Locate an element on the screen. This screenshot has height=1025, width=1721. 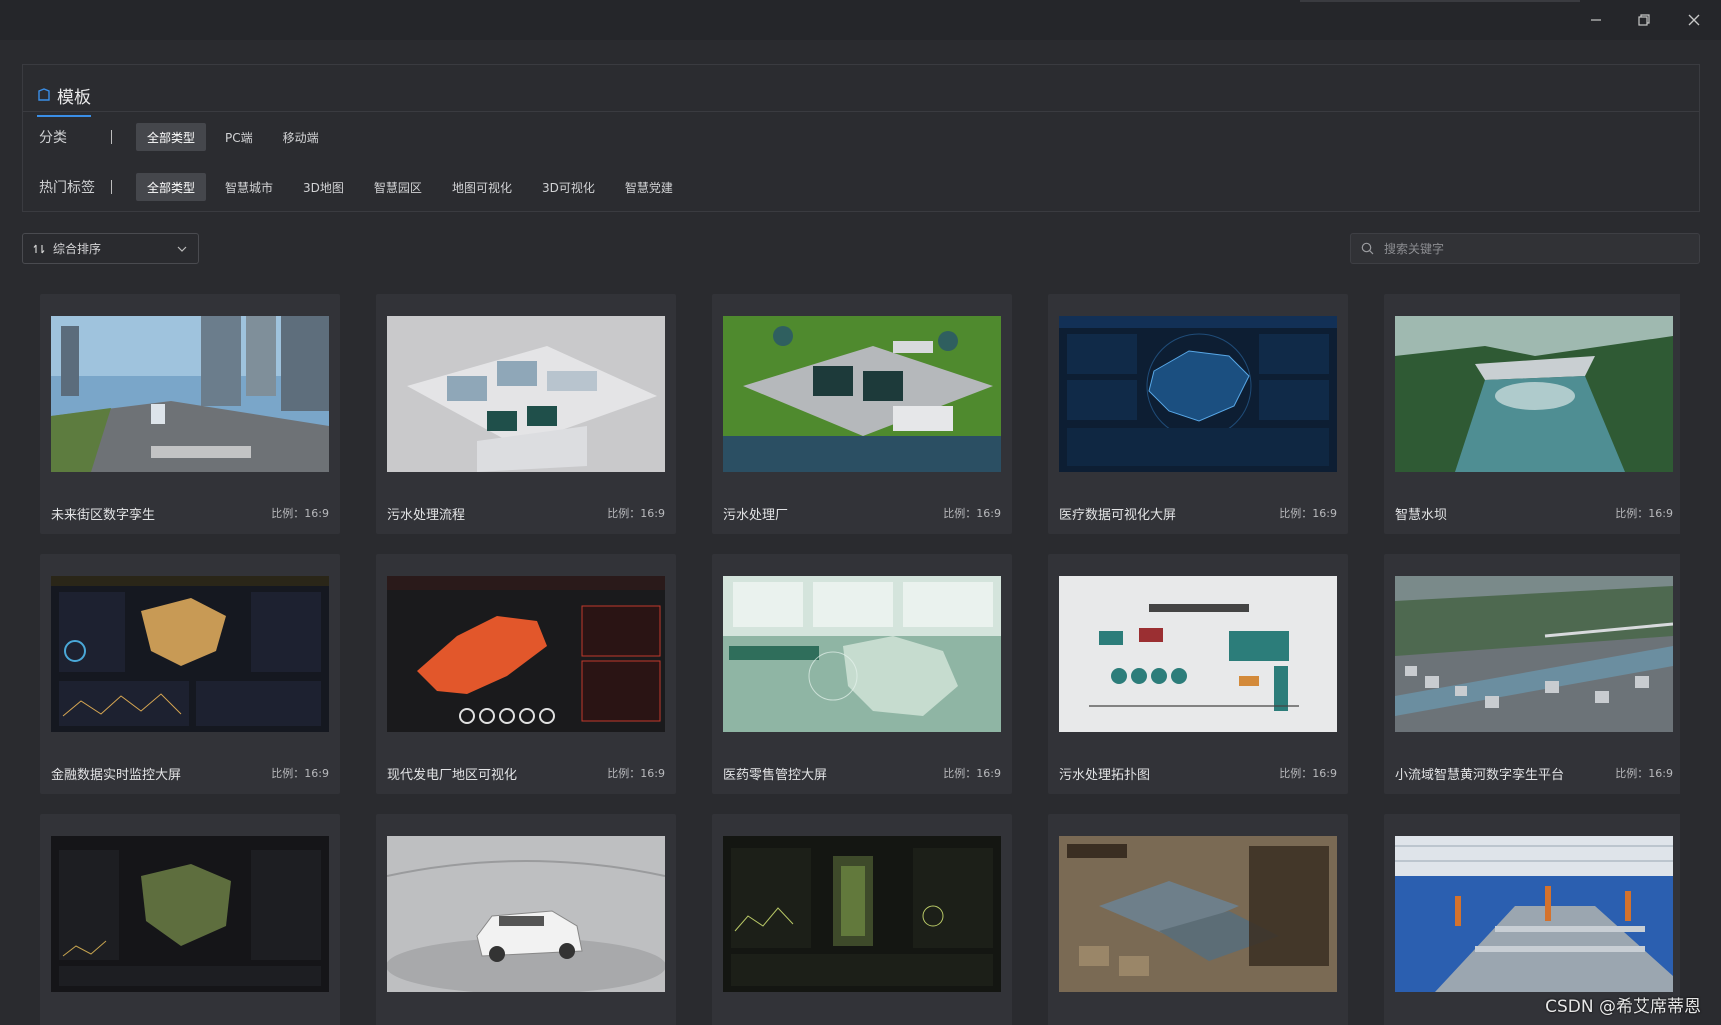
template-card-title: 智慧水坝 is located at coordinates (1421, 515).